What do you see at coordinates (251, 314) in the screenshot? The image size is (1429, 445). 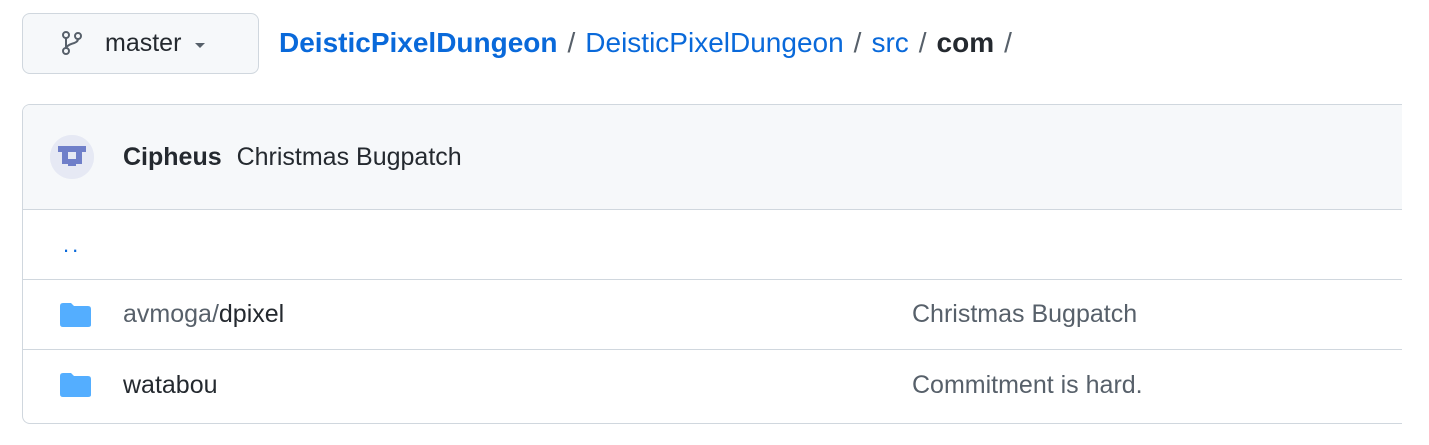 I see `file-name: dpixel` at bounding box center [251, 314].